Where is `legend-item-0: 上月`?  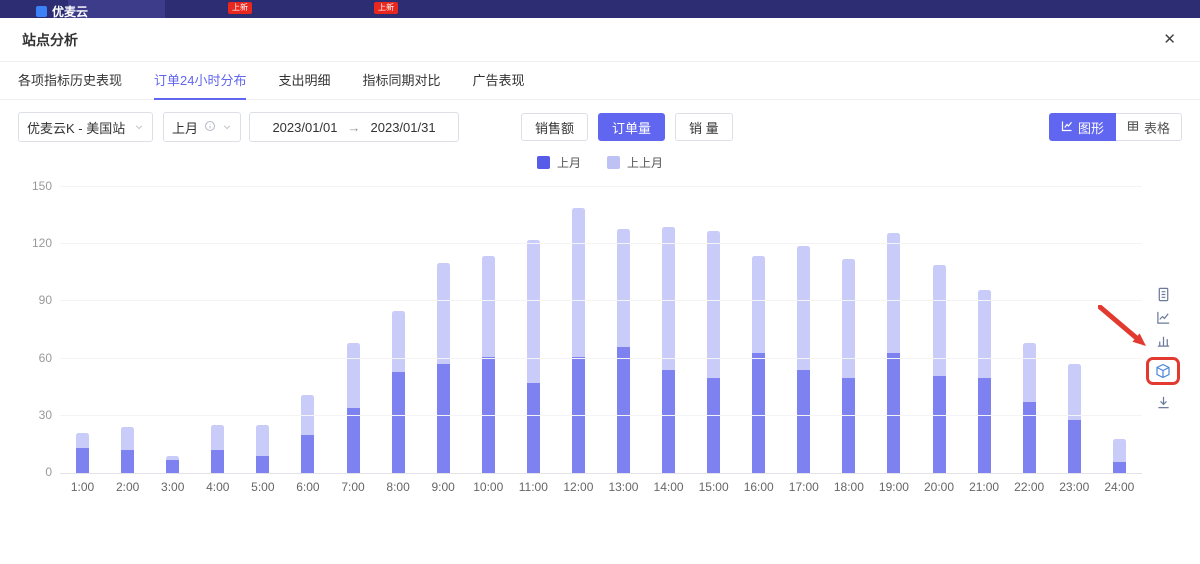 legend-item-0: 上月 is located at coordinates (558, 162).